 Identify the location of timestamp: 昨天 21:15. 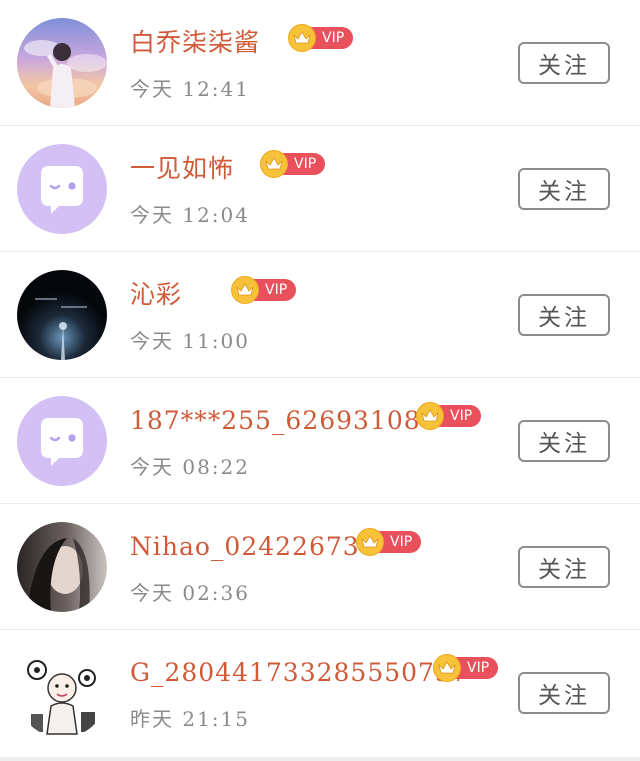
(190, 719).